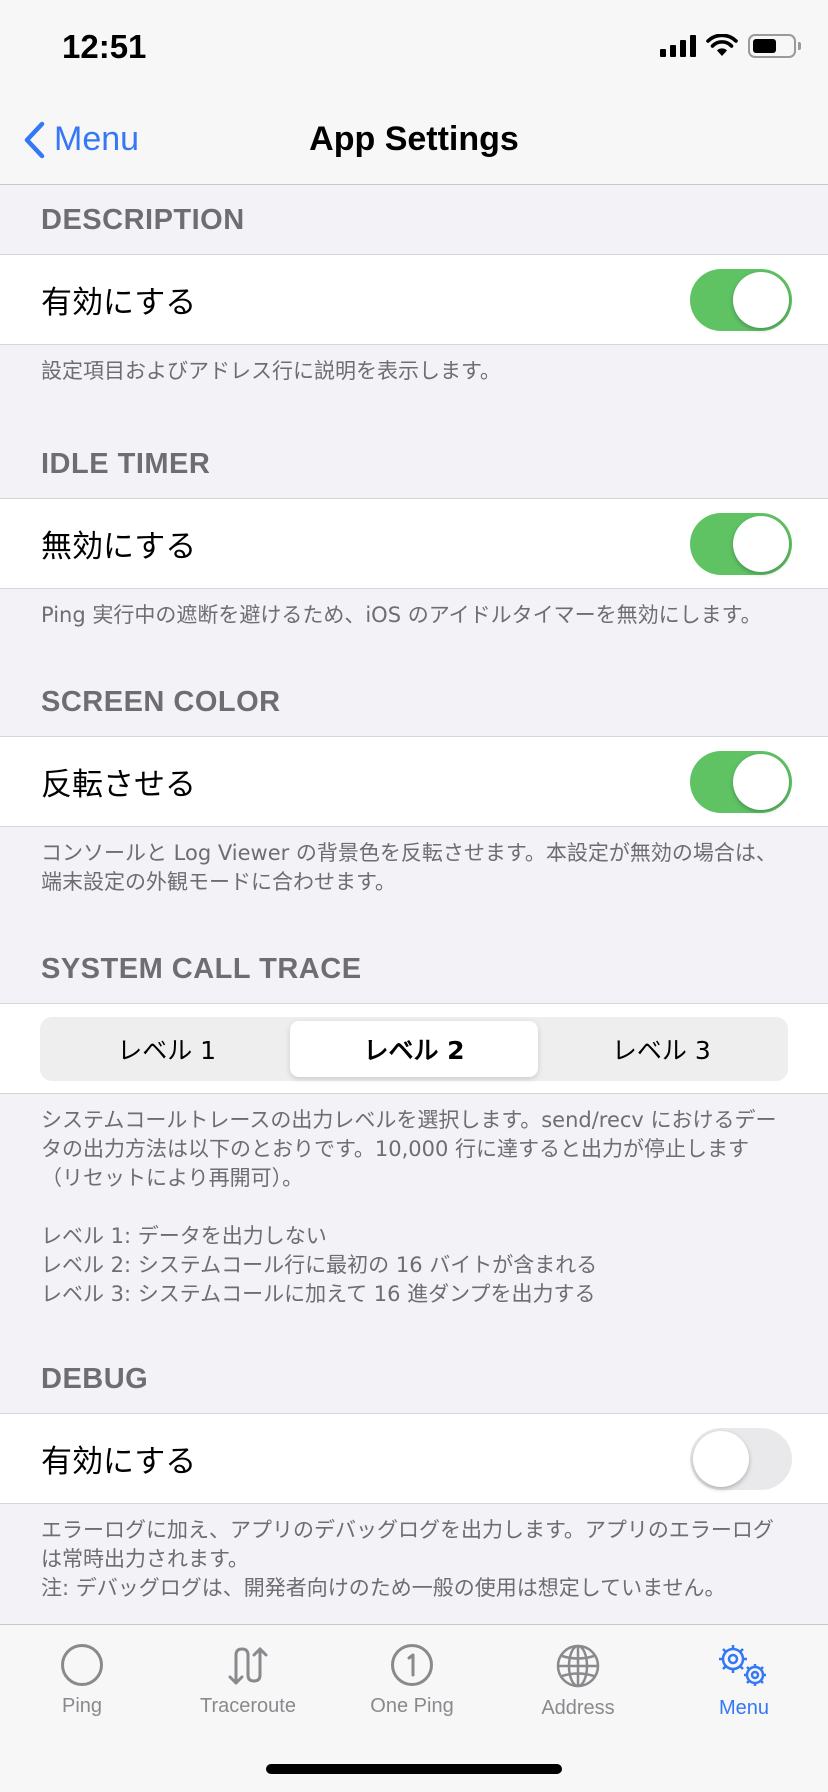 This screenshot has height=1792, width=828. I want to click on trace-footer-level-3: レベル 3: システムコールに加えて 16 進ダンプを出力する, so click(318, 1294).